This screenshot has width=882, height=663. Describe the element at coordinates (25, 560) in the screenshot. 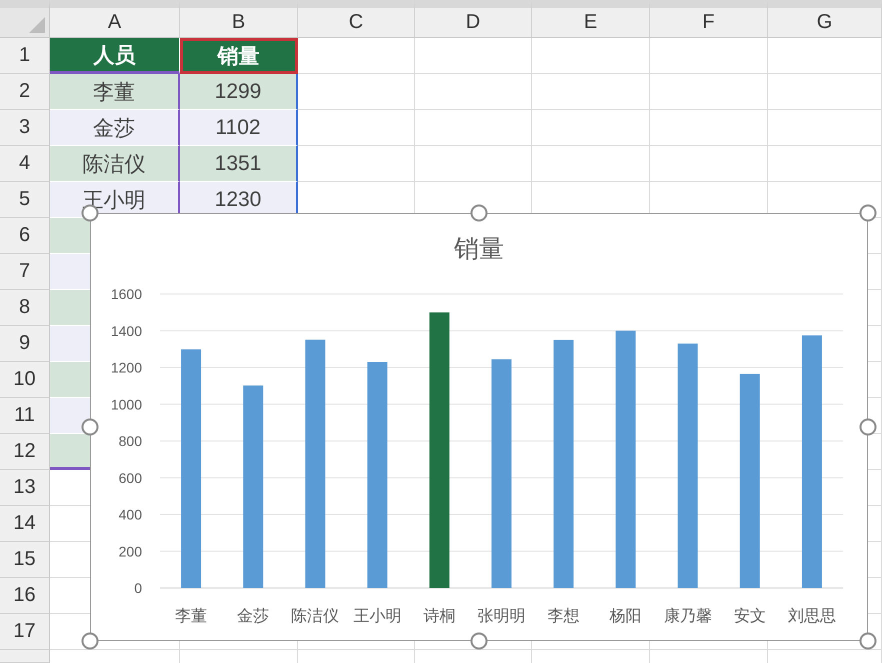

I see `row-number: 15` at that location.